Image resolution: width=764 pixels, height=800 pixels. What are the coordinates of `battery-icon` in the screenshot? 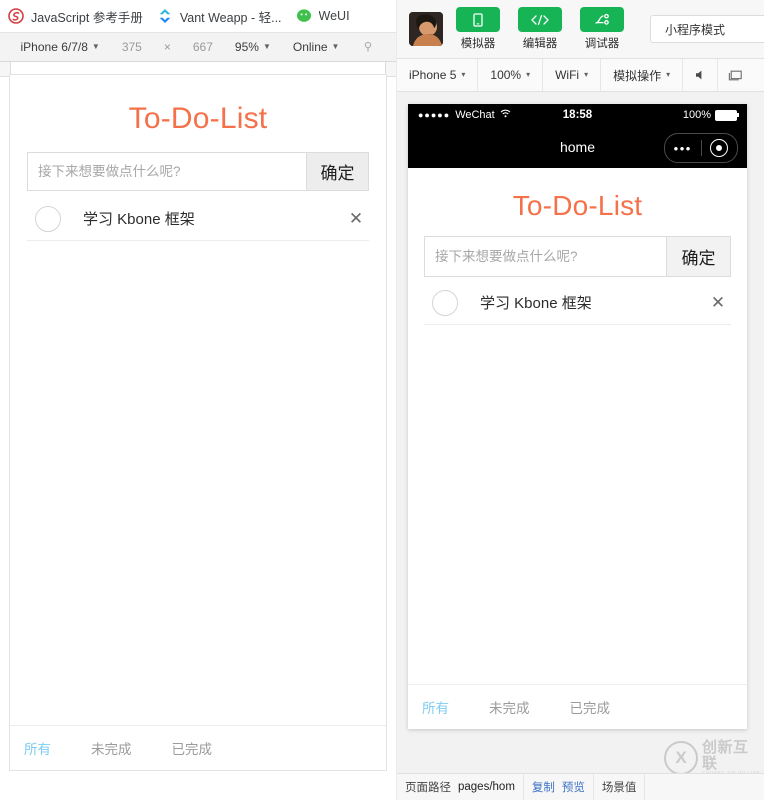 It's located at (727, 115).